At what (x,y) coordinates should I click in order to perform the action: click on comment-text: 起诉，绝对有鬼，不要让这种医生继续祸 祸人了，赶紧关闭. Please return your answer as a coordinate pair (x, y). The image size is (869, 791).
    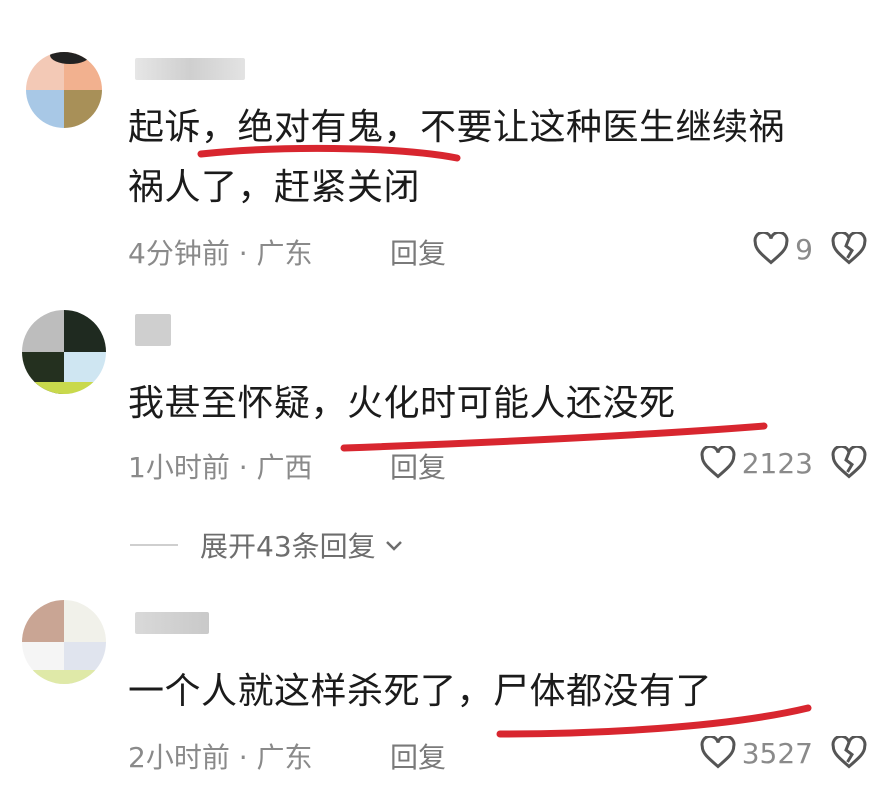
    Looking at the image, I should click on (488, 158).